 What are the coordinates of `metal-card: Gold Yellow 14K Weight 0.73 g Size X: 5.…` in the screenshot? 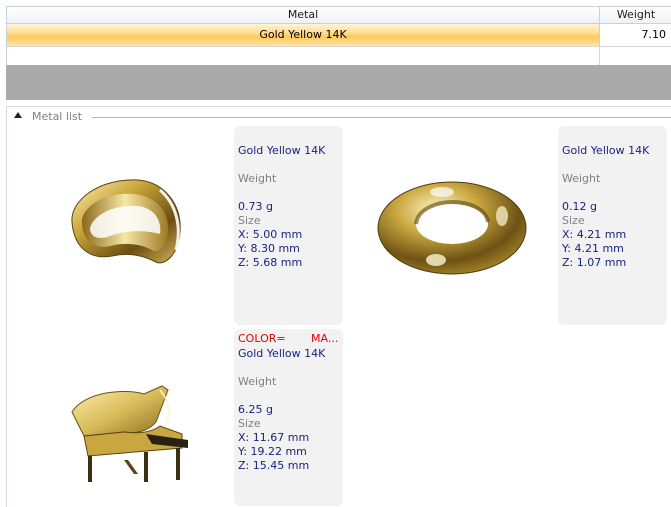 It's located at (288, 225).